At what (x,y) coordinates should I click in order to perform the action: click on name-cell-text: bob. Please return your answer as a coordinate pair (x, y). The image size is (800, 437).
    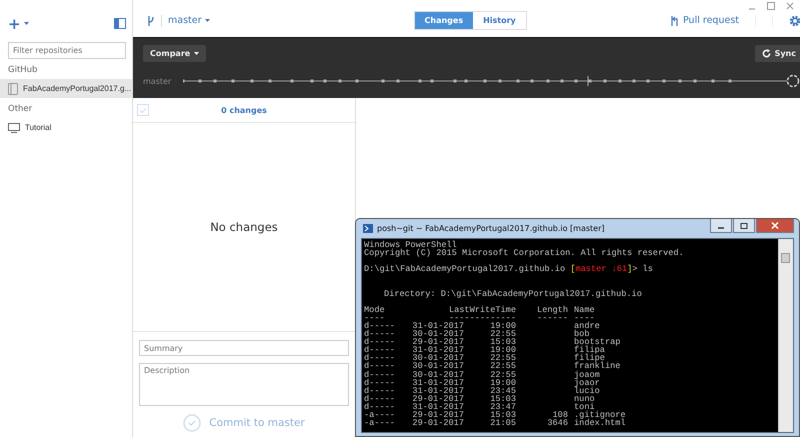
    Looking at the image, I should click on (582, 334).